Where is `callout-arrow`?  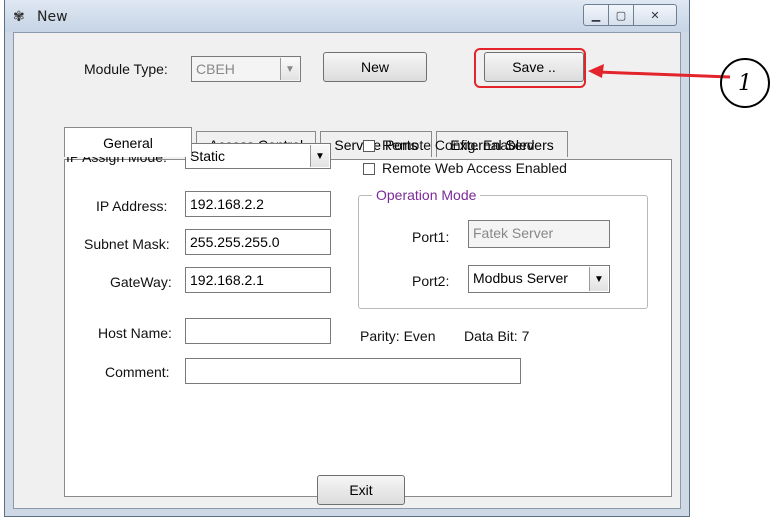 callout-arrow is located at coordinates (659, 71).